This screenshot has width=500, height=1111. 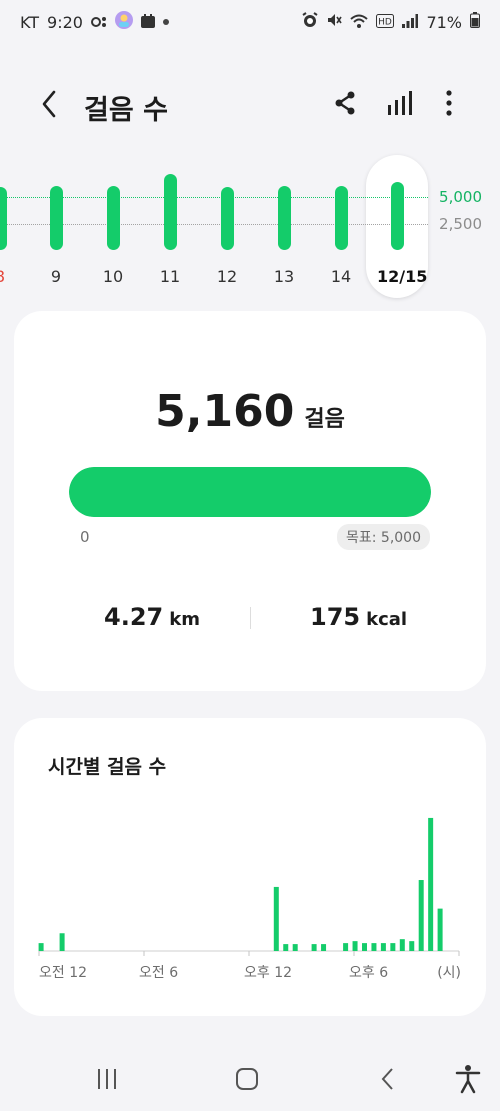 I want to click on stat-divider, so click(x=250, y=618).